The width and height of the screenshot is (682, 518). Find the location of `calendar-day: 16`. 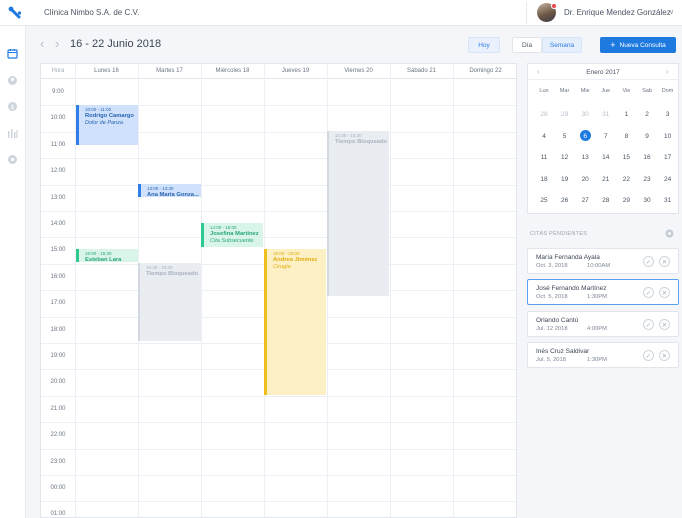

calendar-day: 16 is located at coordinates (647, 157).